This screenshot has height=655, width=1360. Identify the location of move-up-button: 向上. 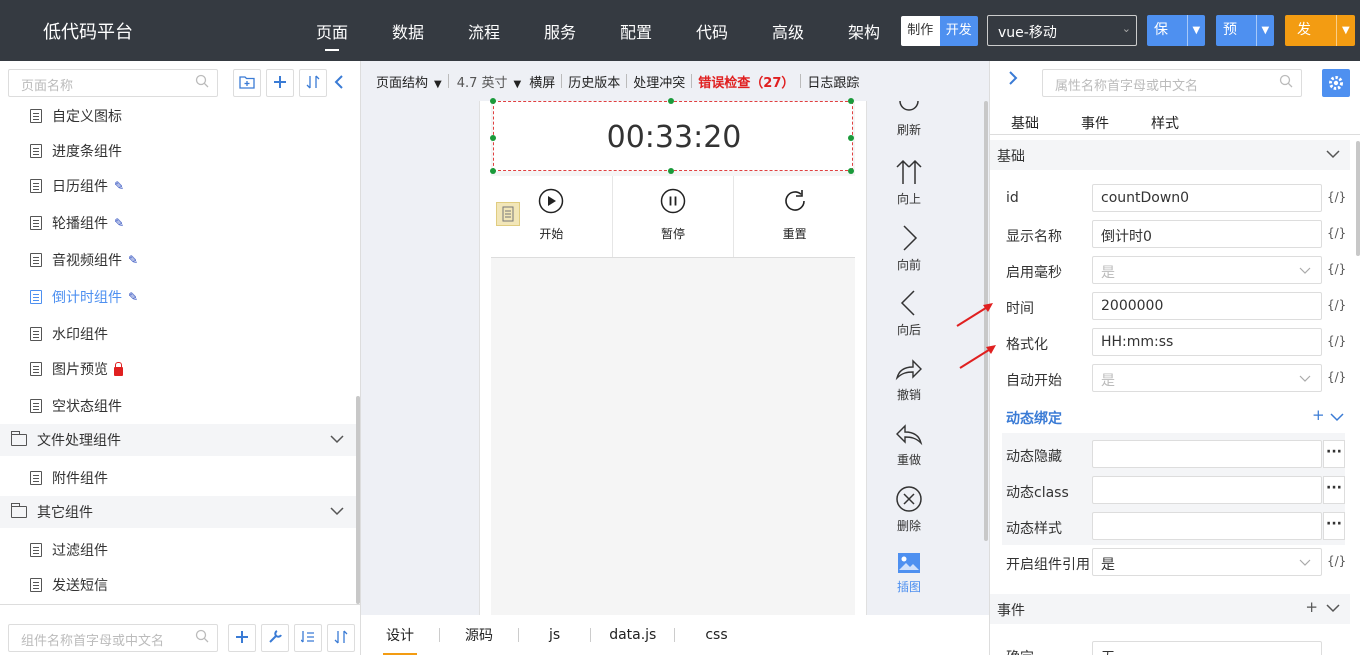
(909, 182).